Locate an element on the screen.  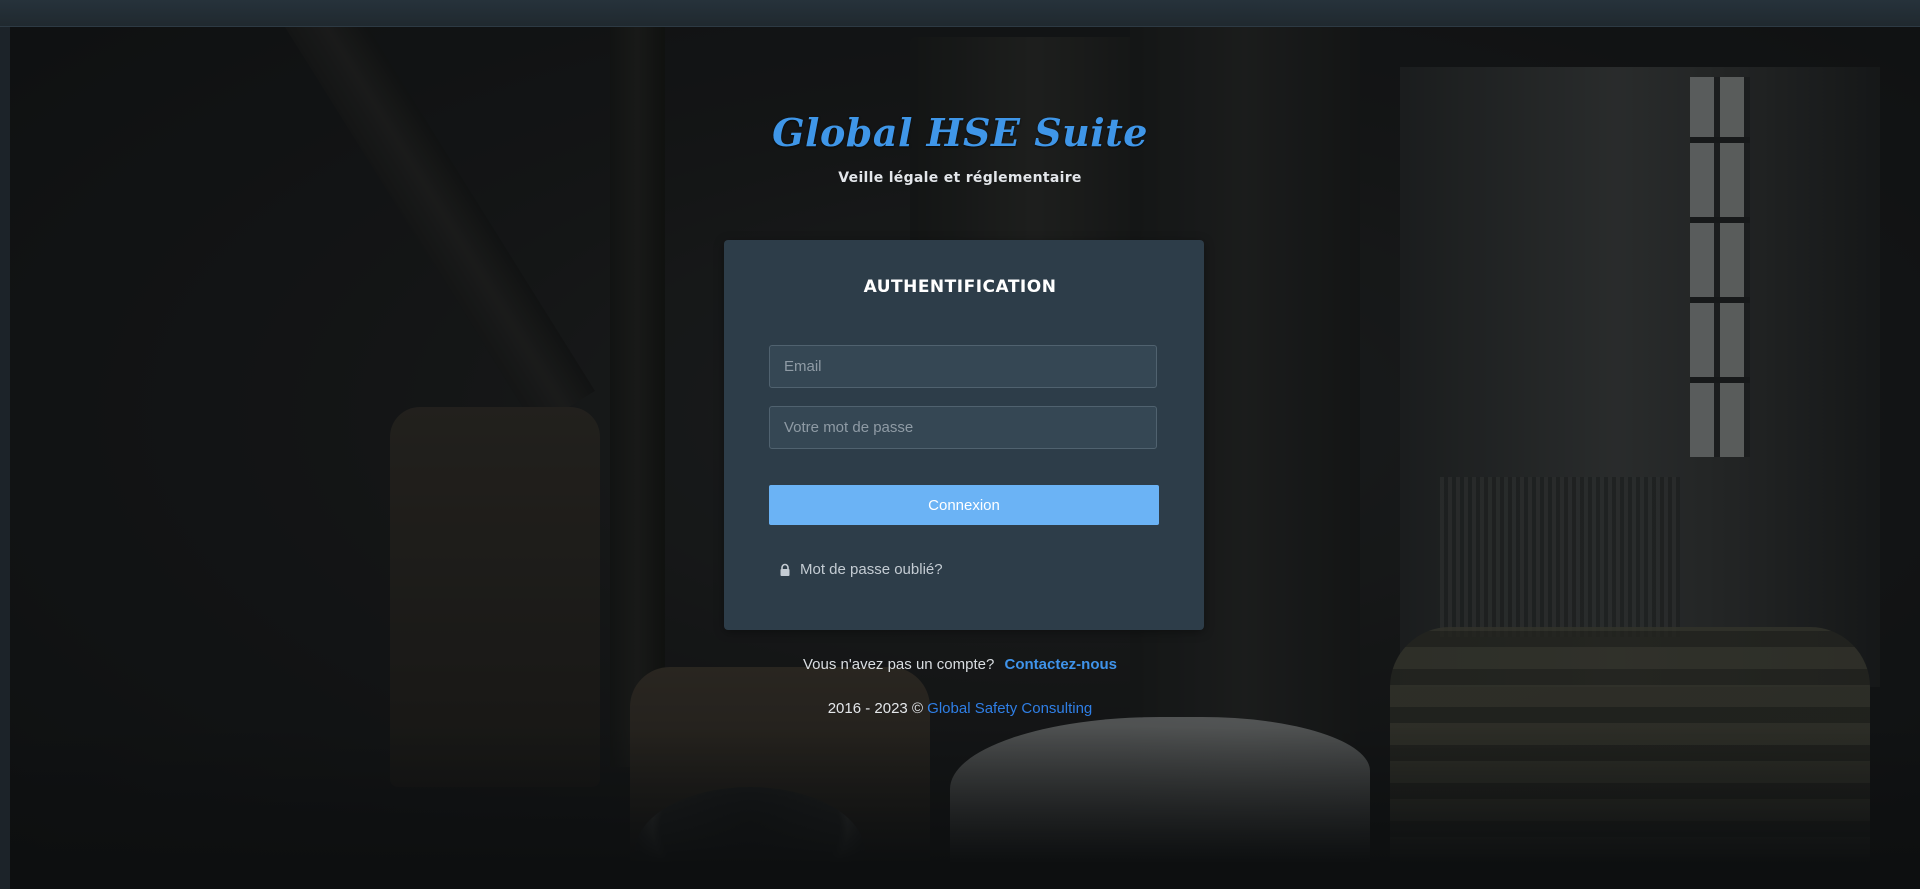
login-title: AUTHENTIFICATION is located at coordinates (960, 287).